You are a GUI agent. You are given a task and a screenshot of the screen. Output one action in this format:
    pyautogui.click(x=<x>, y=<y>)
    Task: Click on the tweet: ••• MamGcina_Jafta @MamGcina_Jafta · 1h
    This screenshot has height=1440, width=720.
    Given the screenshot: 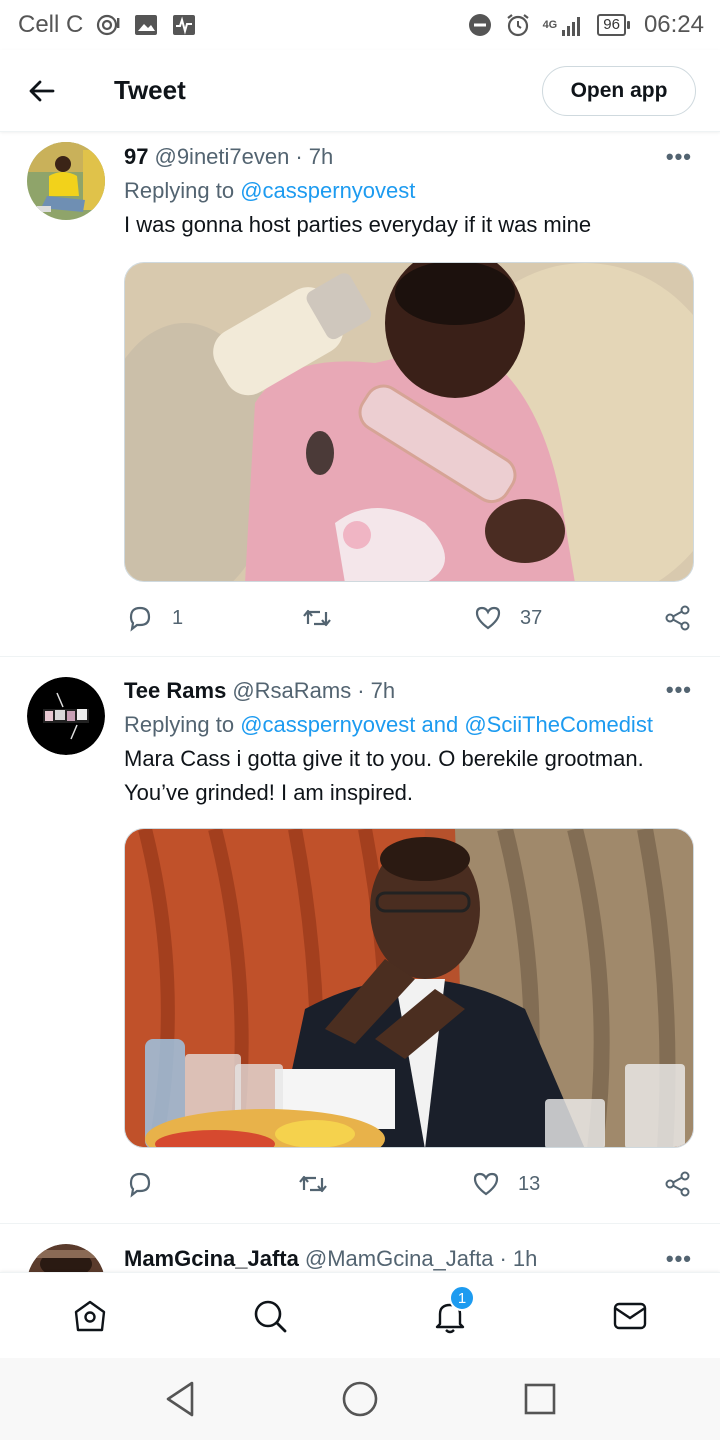 What is the action you would take?
    pyautogui.click(x=360, y=1248)
    